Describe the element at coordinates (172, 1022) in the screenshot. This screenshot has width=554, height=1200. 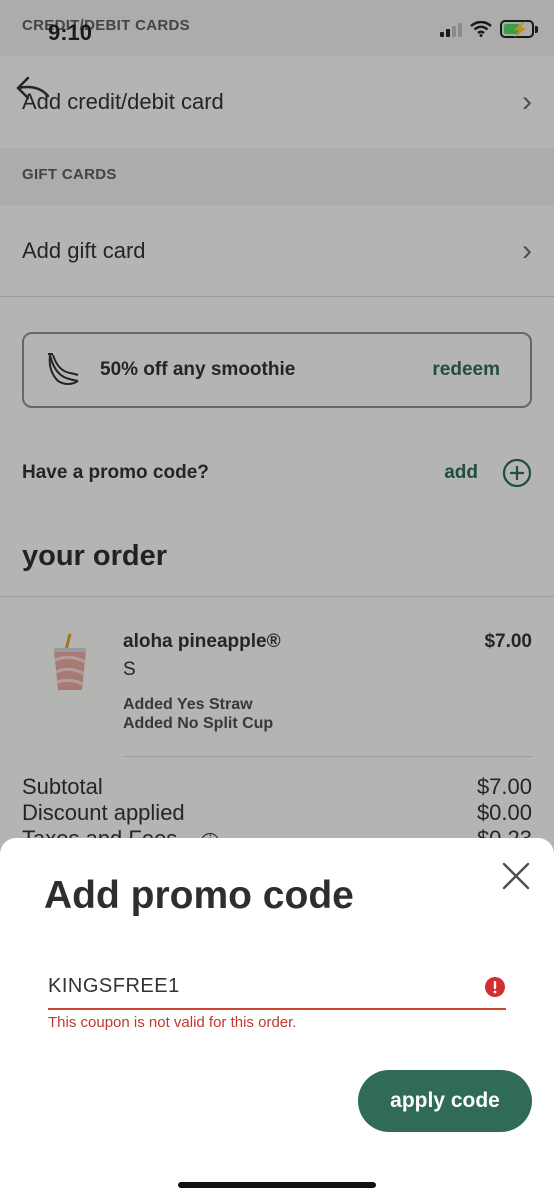
I see `error-message: This coupon is not valid for this order.` at that location.